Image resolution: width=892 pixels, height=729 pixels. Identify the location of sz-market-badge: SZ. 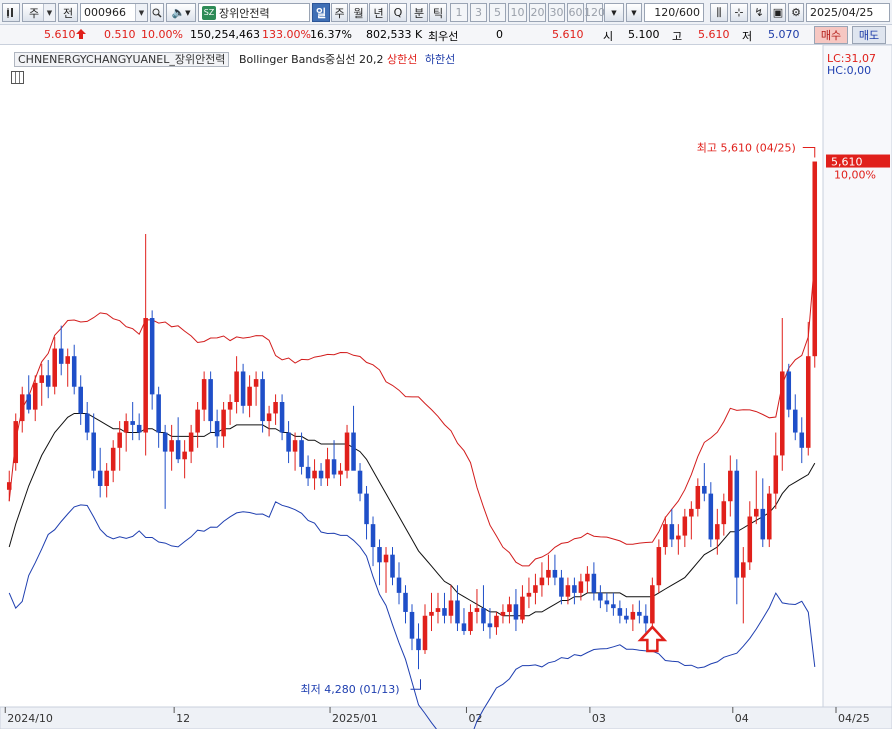
(209, 12).